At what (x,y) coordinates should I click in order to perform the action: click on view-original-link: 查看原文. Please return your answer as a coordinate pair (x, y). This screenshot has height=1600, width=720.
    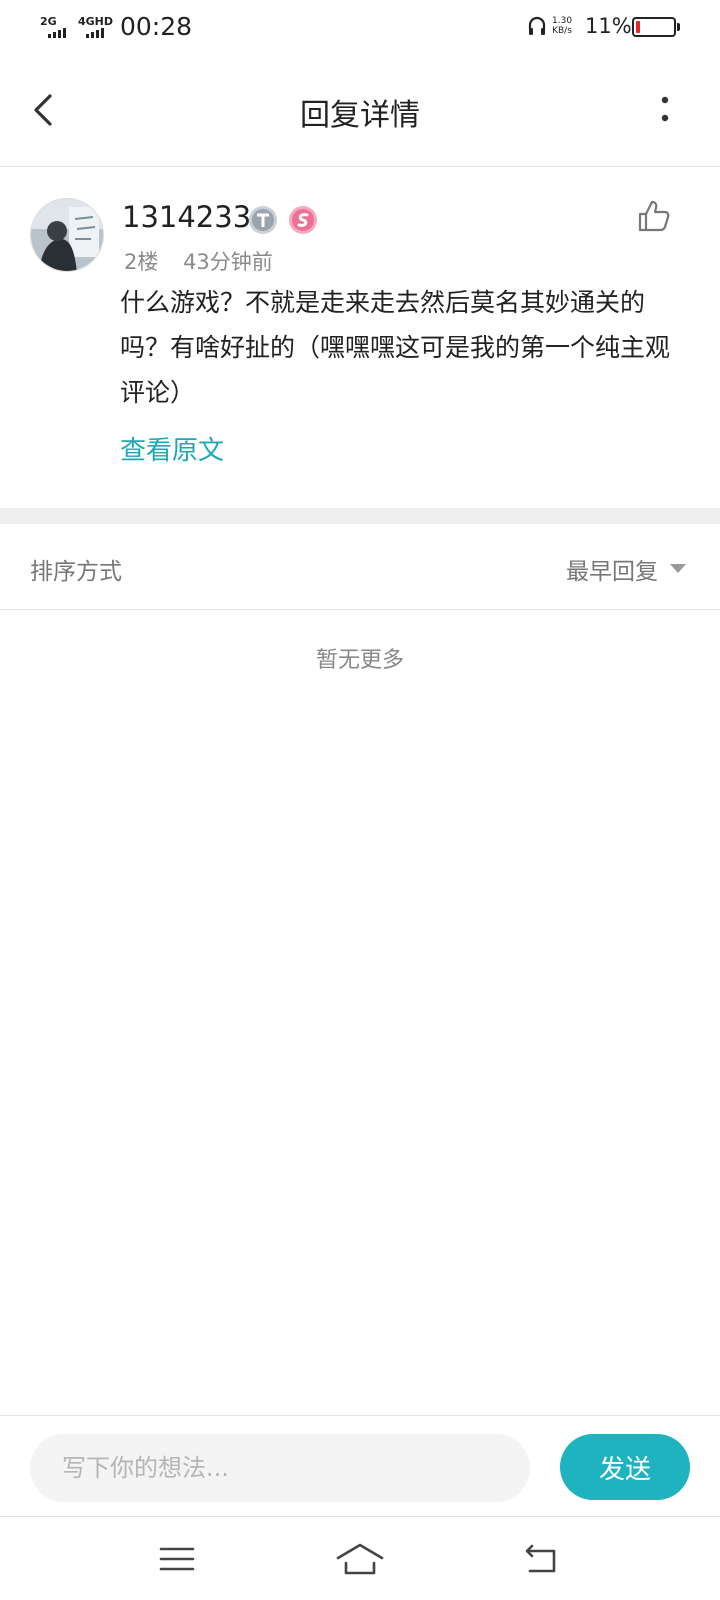
    Looking at the image, I should click on (172, 448).